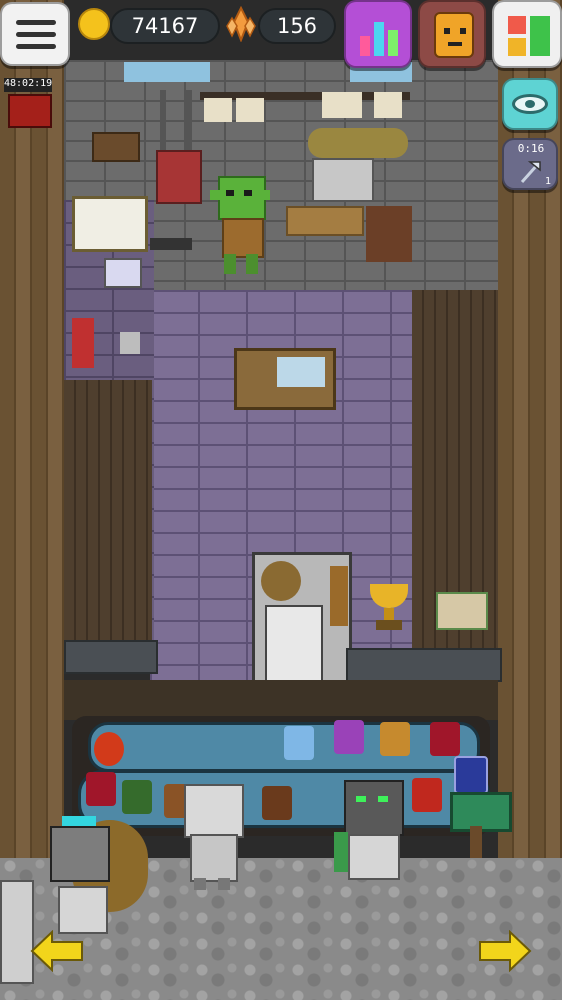  I want to click on bar-chart-icon, so click(380, 36).